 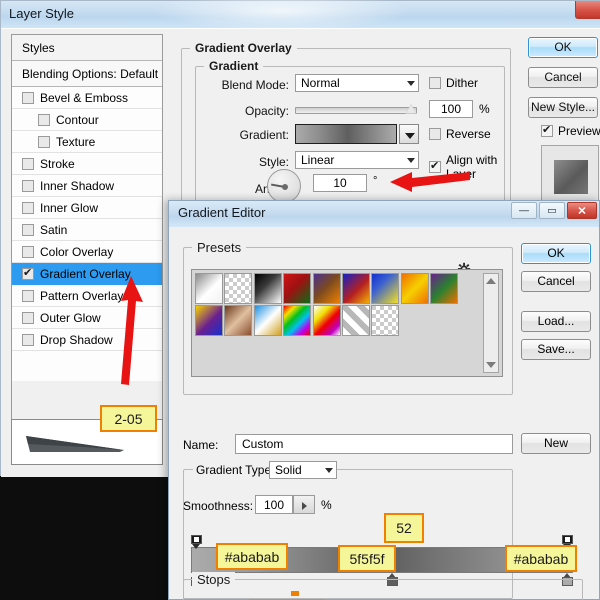 I want to click on angle-input: 10, so click(x=340, y=183).